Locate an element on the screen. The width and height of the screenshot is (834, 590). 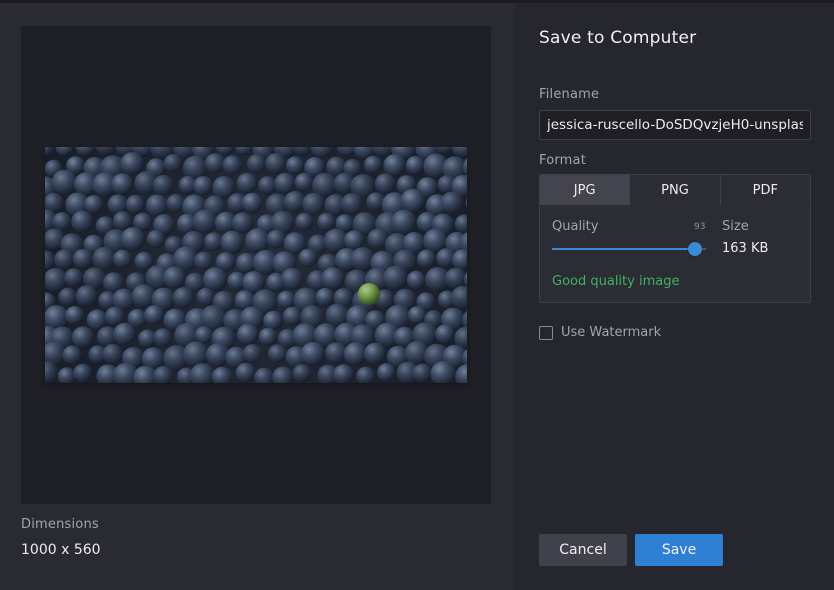
filename-input is located at coordinates (675, 125).